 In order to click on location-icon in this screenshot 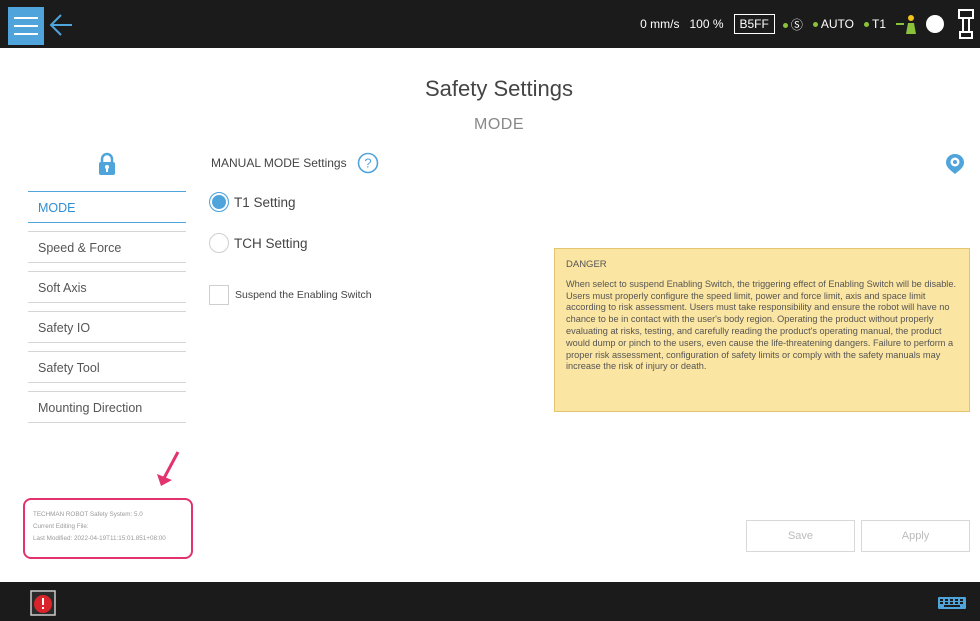, I will do `click(955, 164)`.